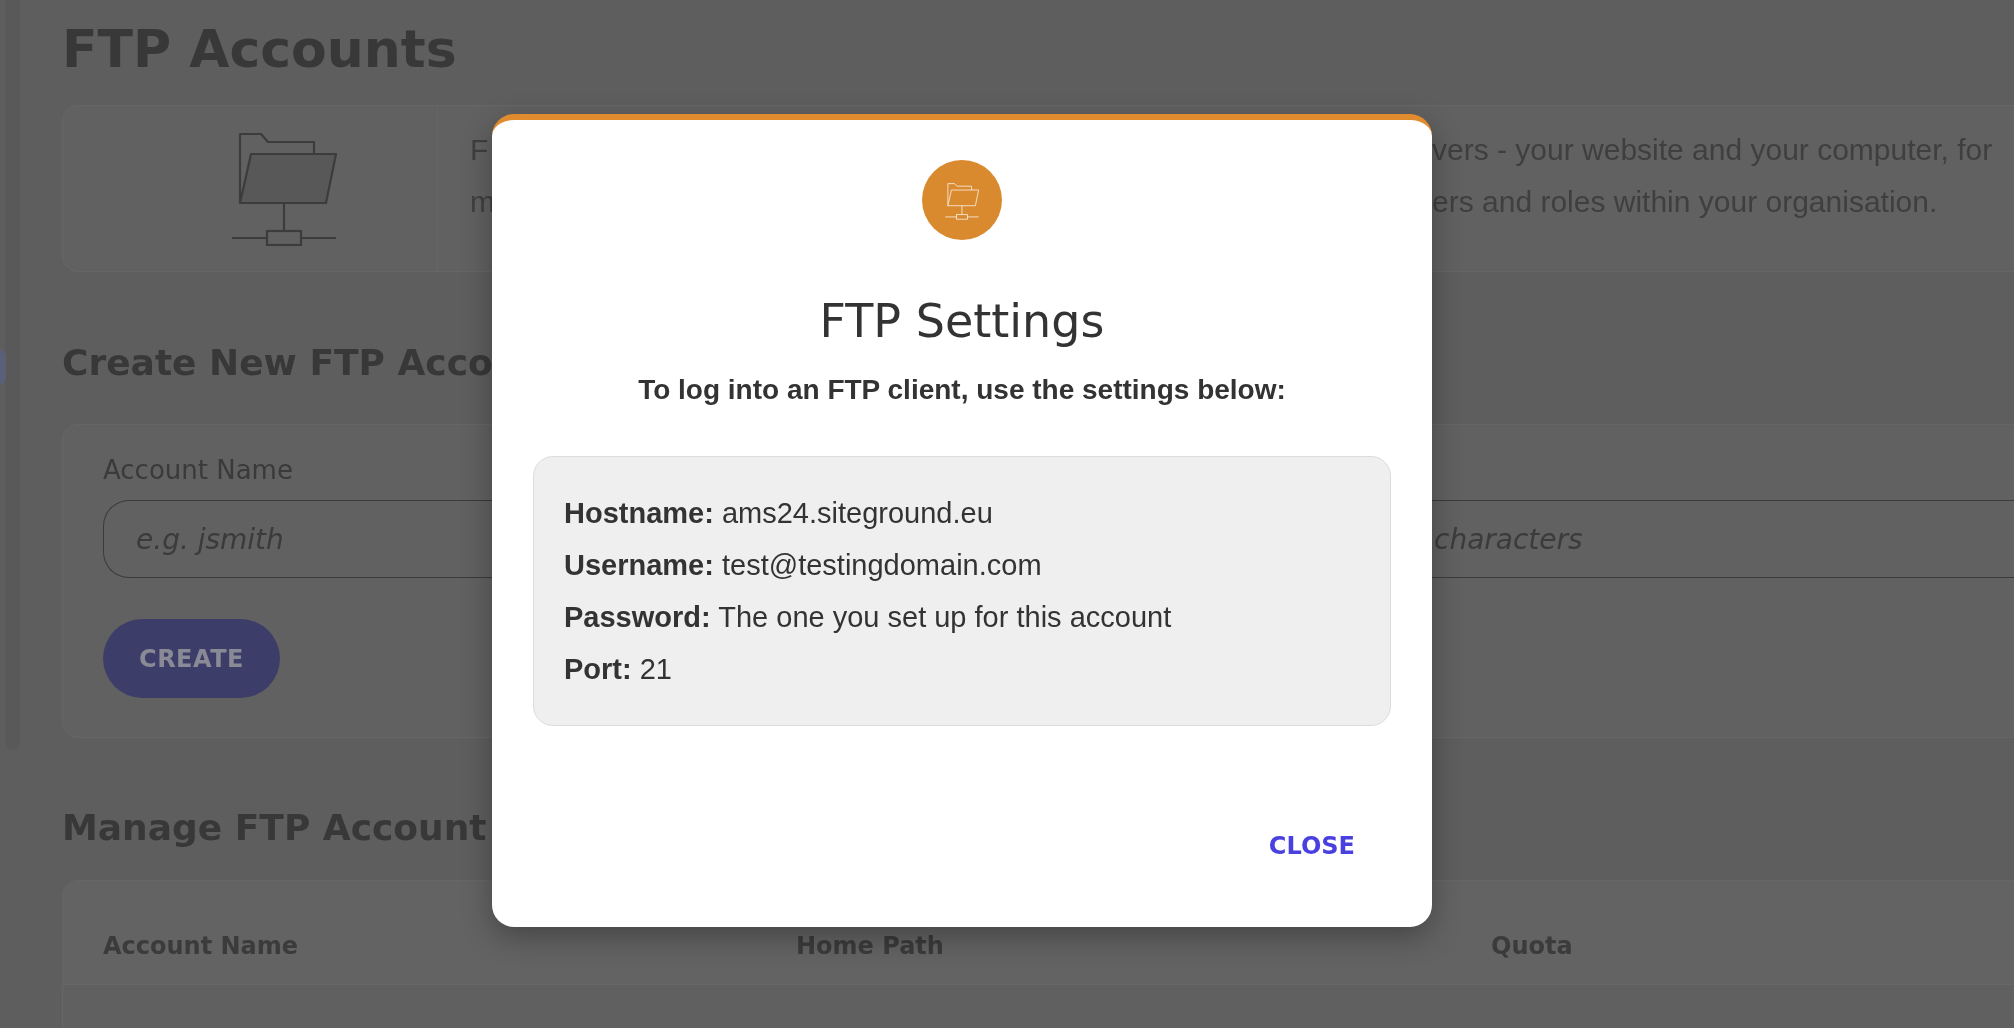 This screenshot has width=2014, height=1028. I want to click on setting-line: Port: 21, so click(618, 669).